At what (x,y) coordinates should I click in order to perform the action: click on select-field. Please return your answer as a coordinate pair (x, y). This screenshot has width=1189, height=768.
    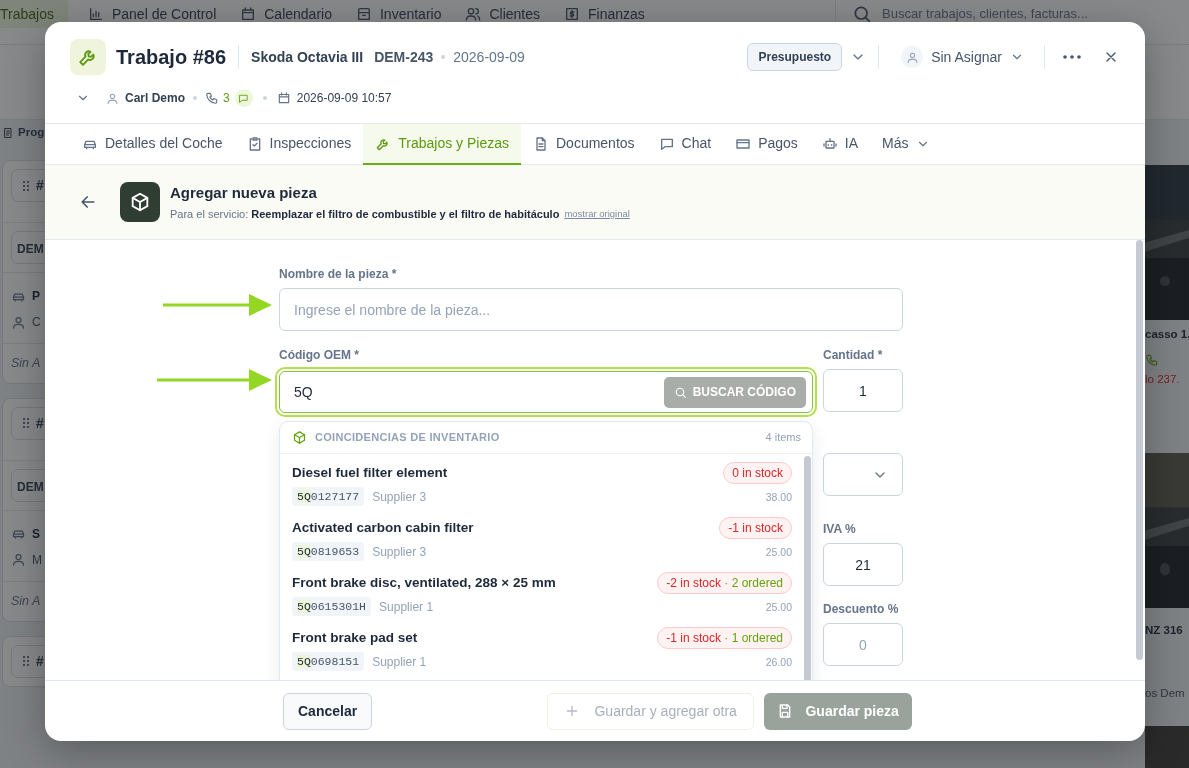
    Looking at the image, I should click on (863, 474).